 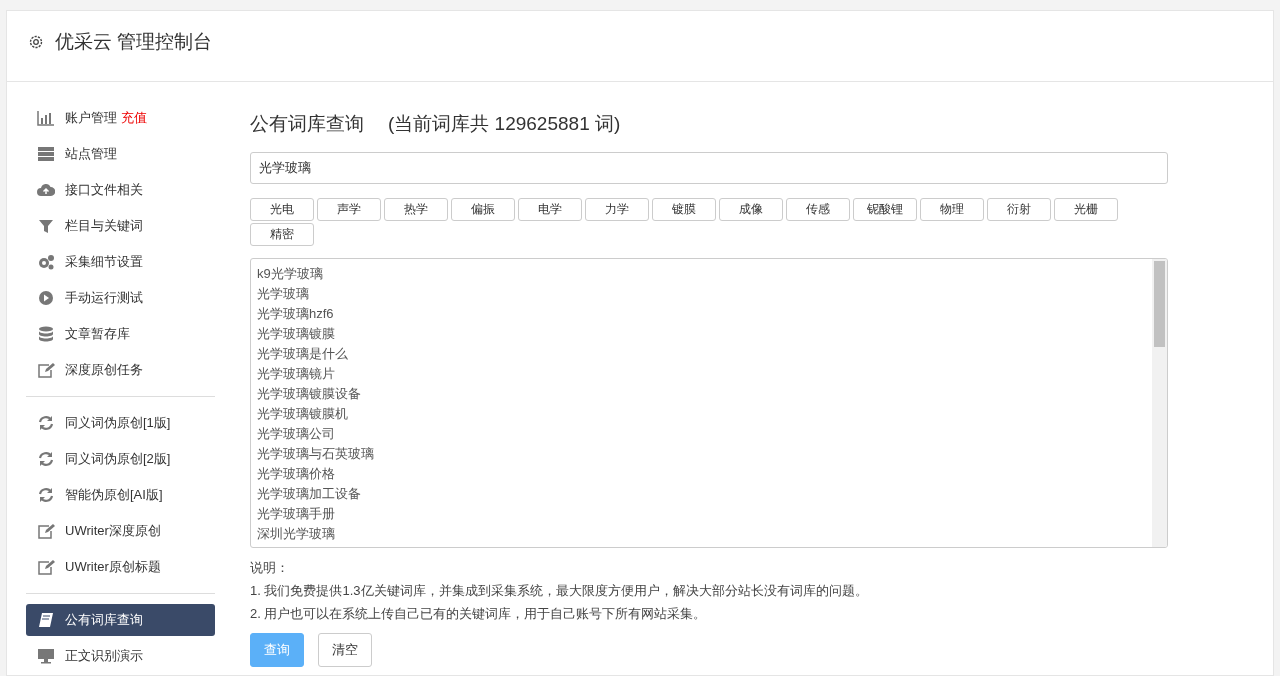 I want to click on category-button: 偏振, so click(x=483, y=209).